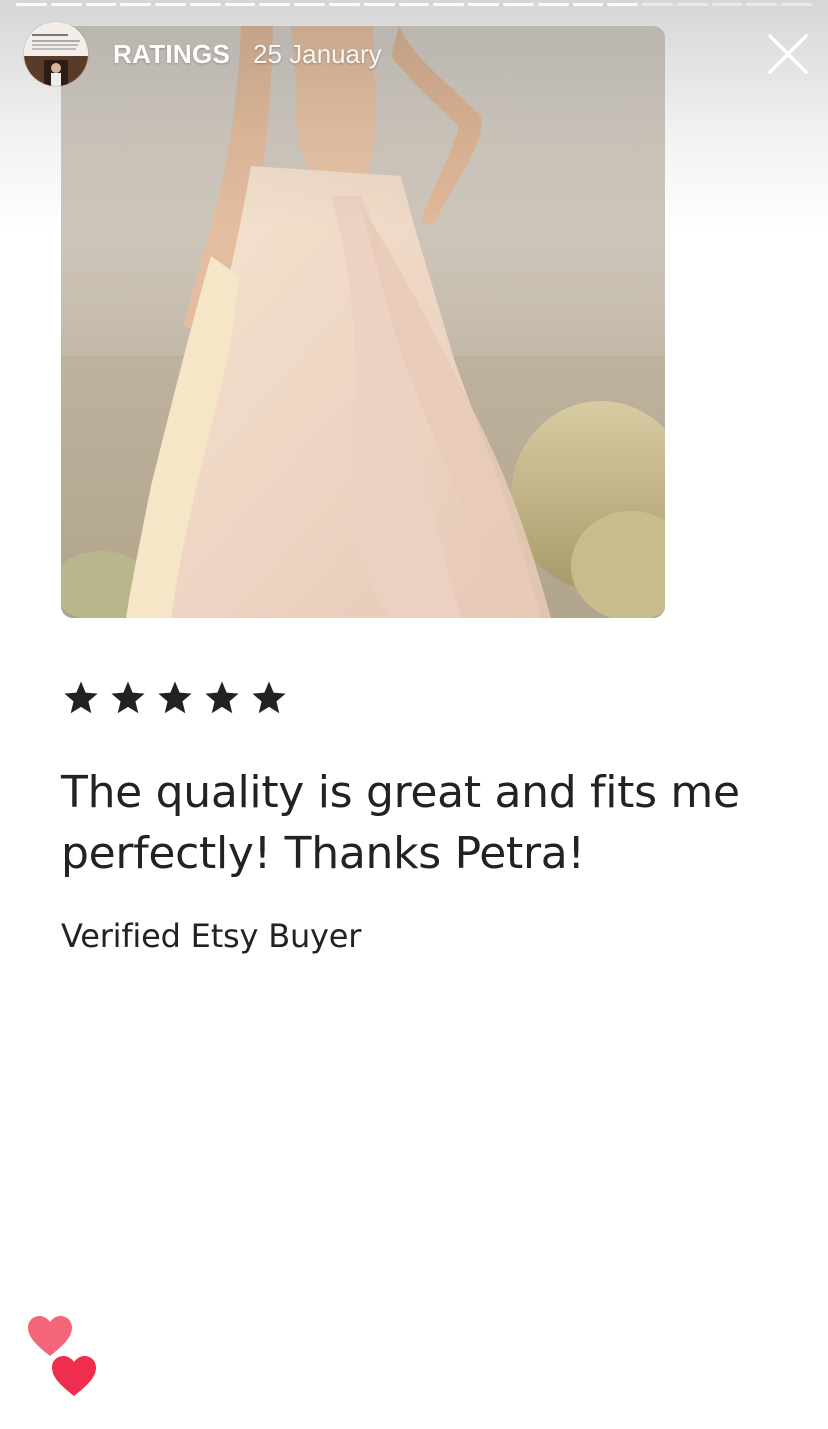  I want to click on story-header: RATINGS 25 January, so click(414, 55).